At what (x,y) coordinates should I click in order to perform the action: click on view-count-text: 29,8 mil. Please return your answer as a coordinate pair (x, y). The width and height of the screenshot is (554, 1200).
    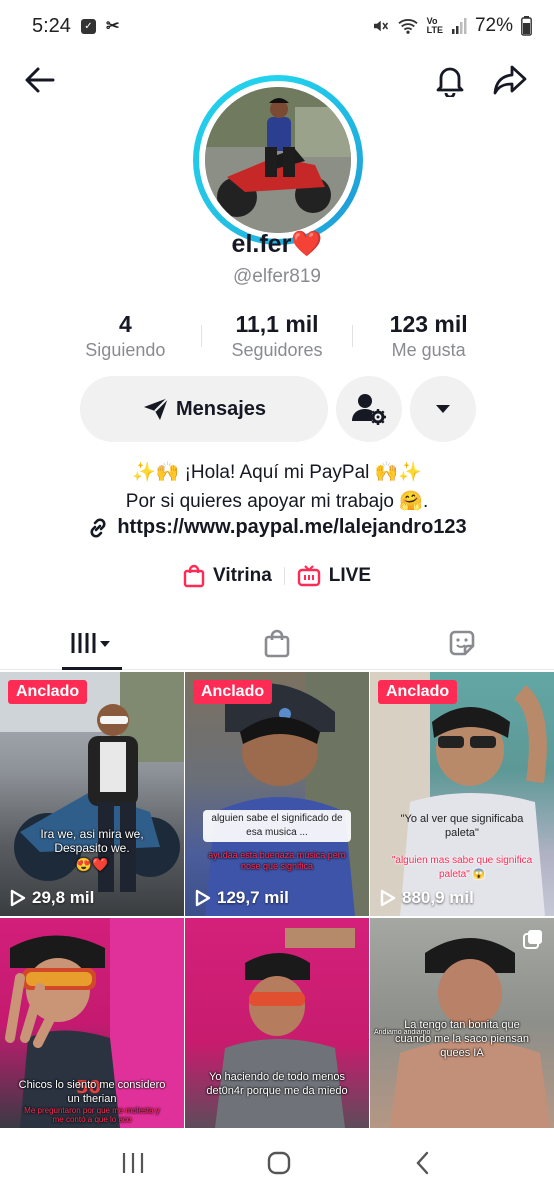
    Looking at the image, I should click on (63, 897).